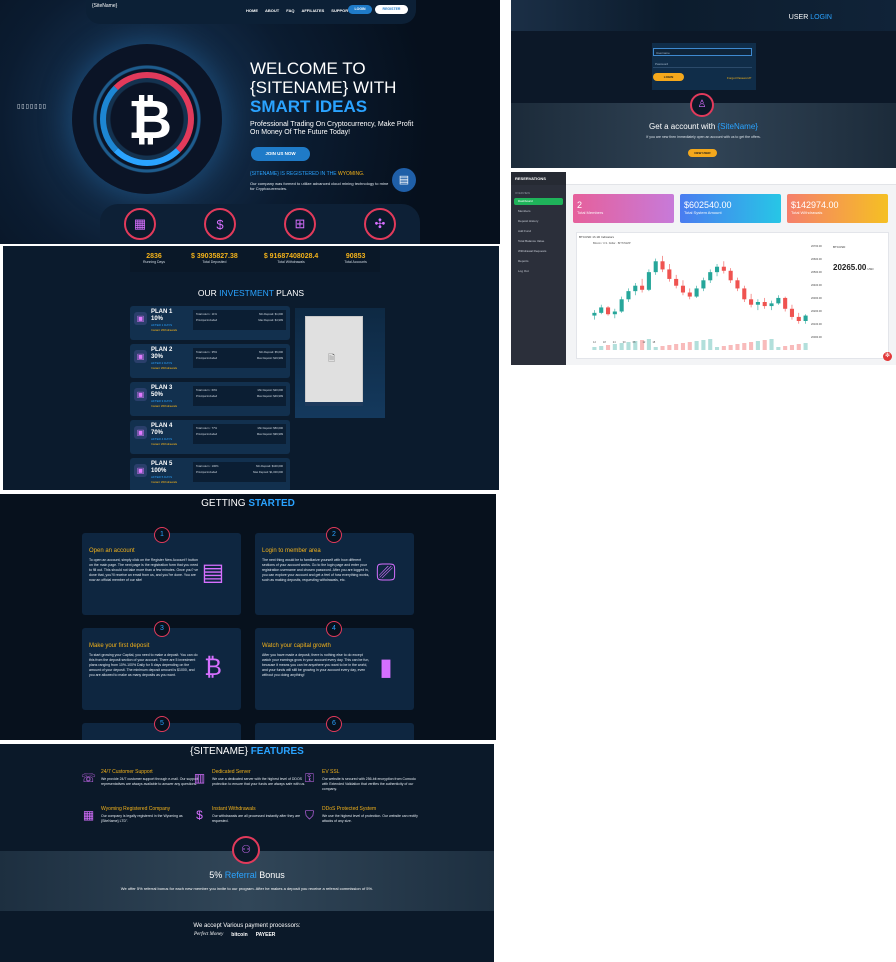 This screenshot has width=896, height=962. What do you see at coordinates (247, 926) in the screenshot?
I see `payments-title: We accept Various payment processors:` at bounding box center [247, 926].